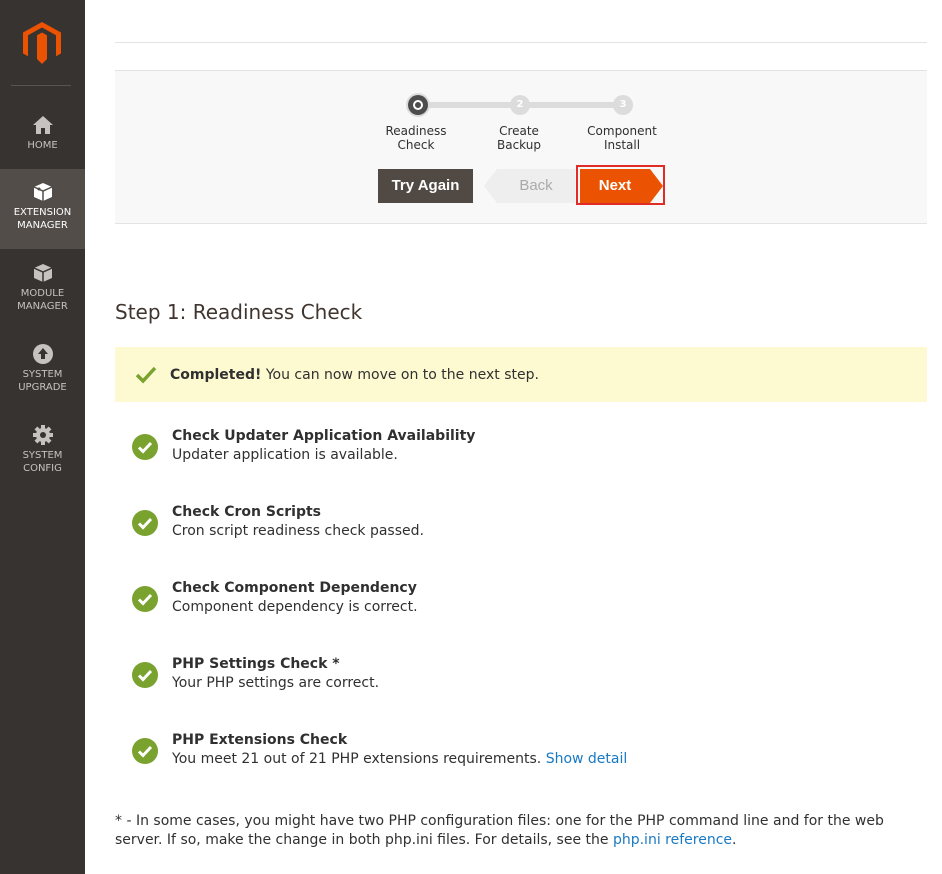  I want to click on step-label-readiness-check: Readiness Check, so click(416, 138).